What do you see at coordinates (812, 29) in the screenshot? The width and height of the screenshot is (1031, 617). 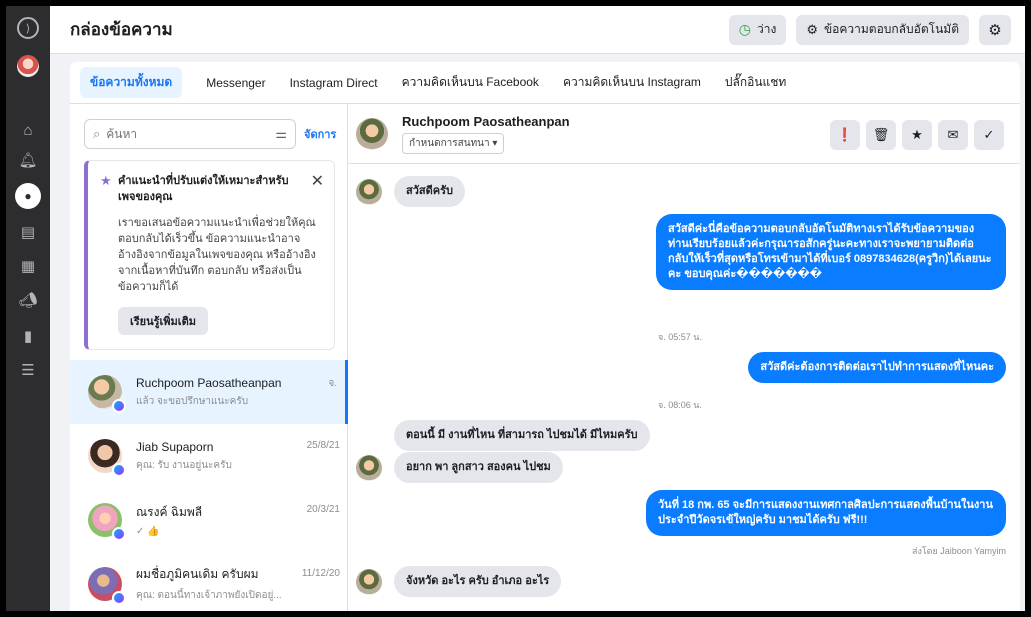 I see `automation-icon: ⚙︎` at bounding box center [812, 29].